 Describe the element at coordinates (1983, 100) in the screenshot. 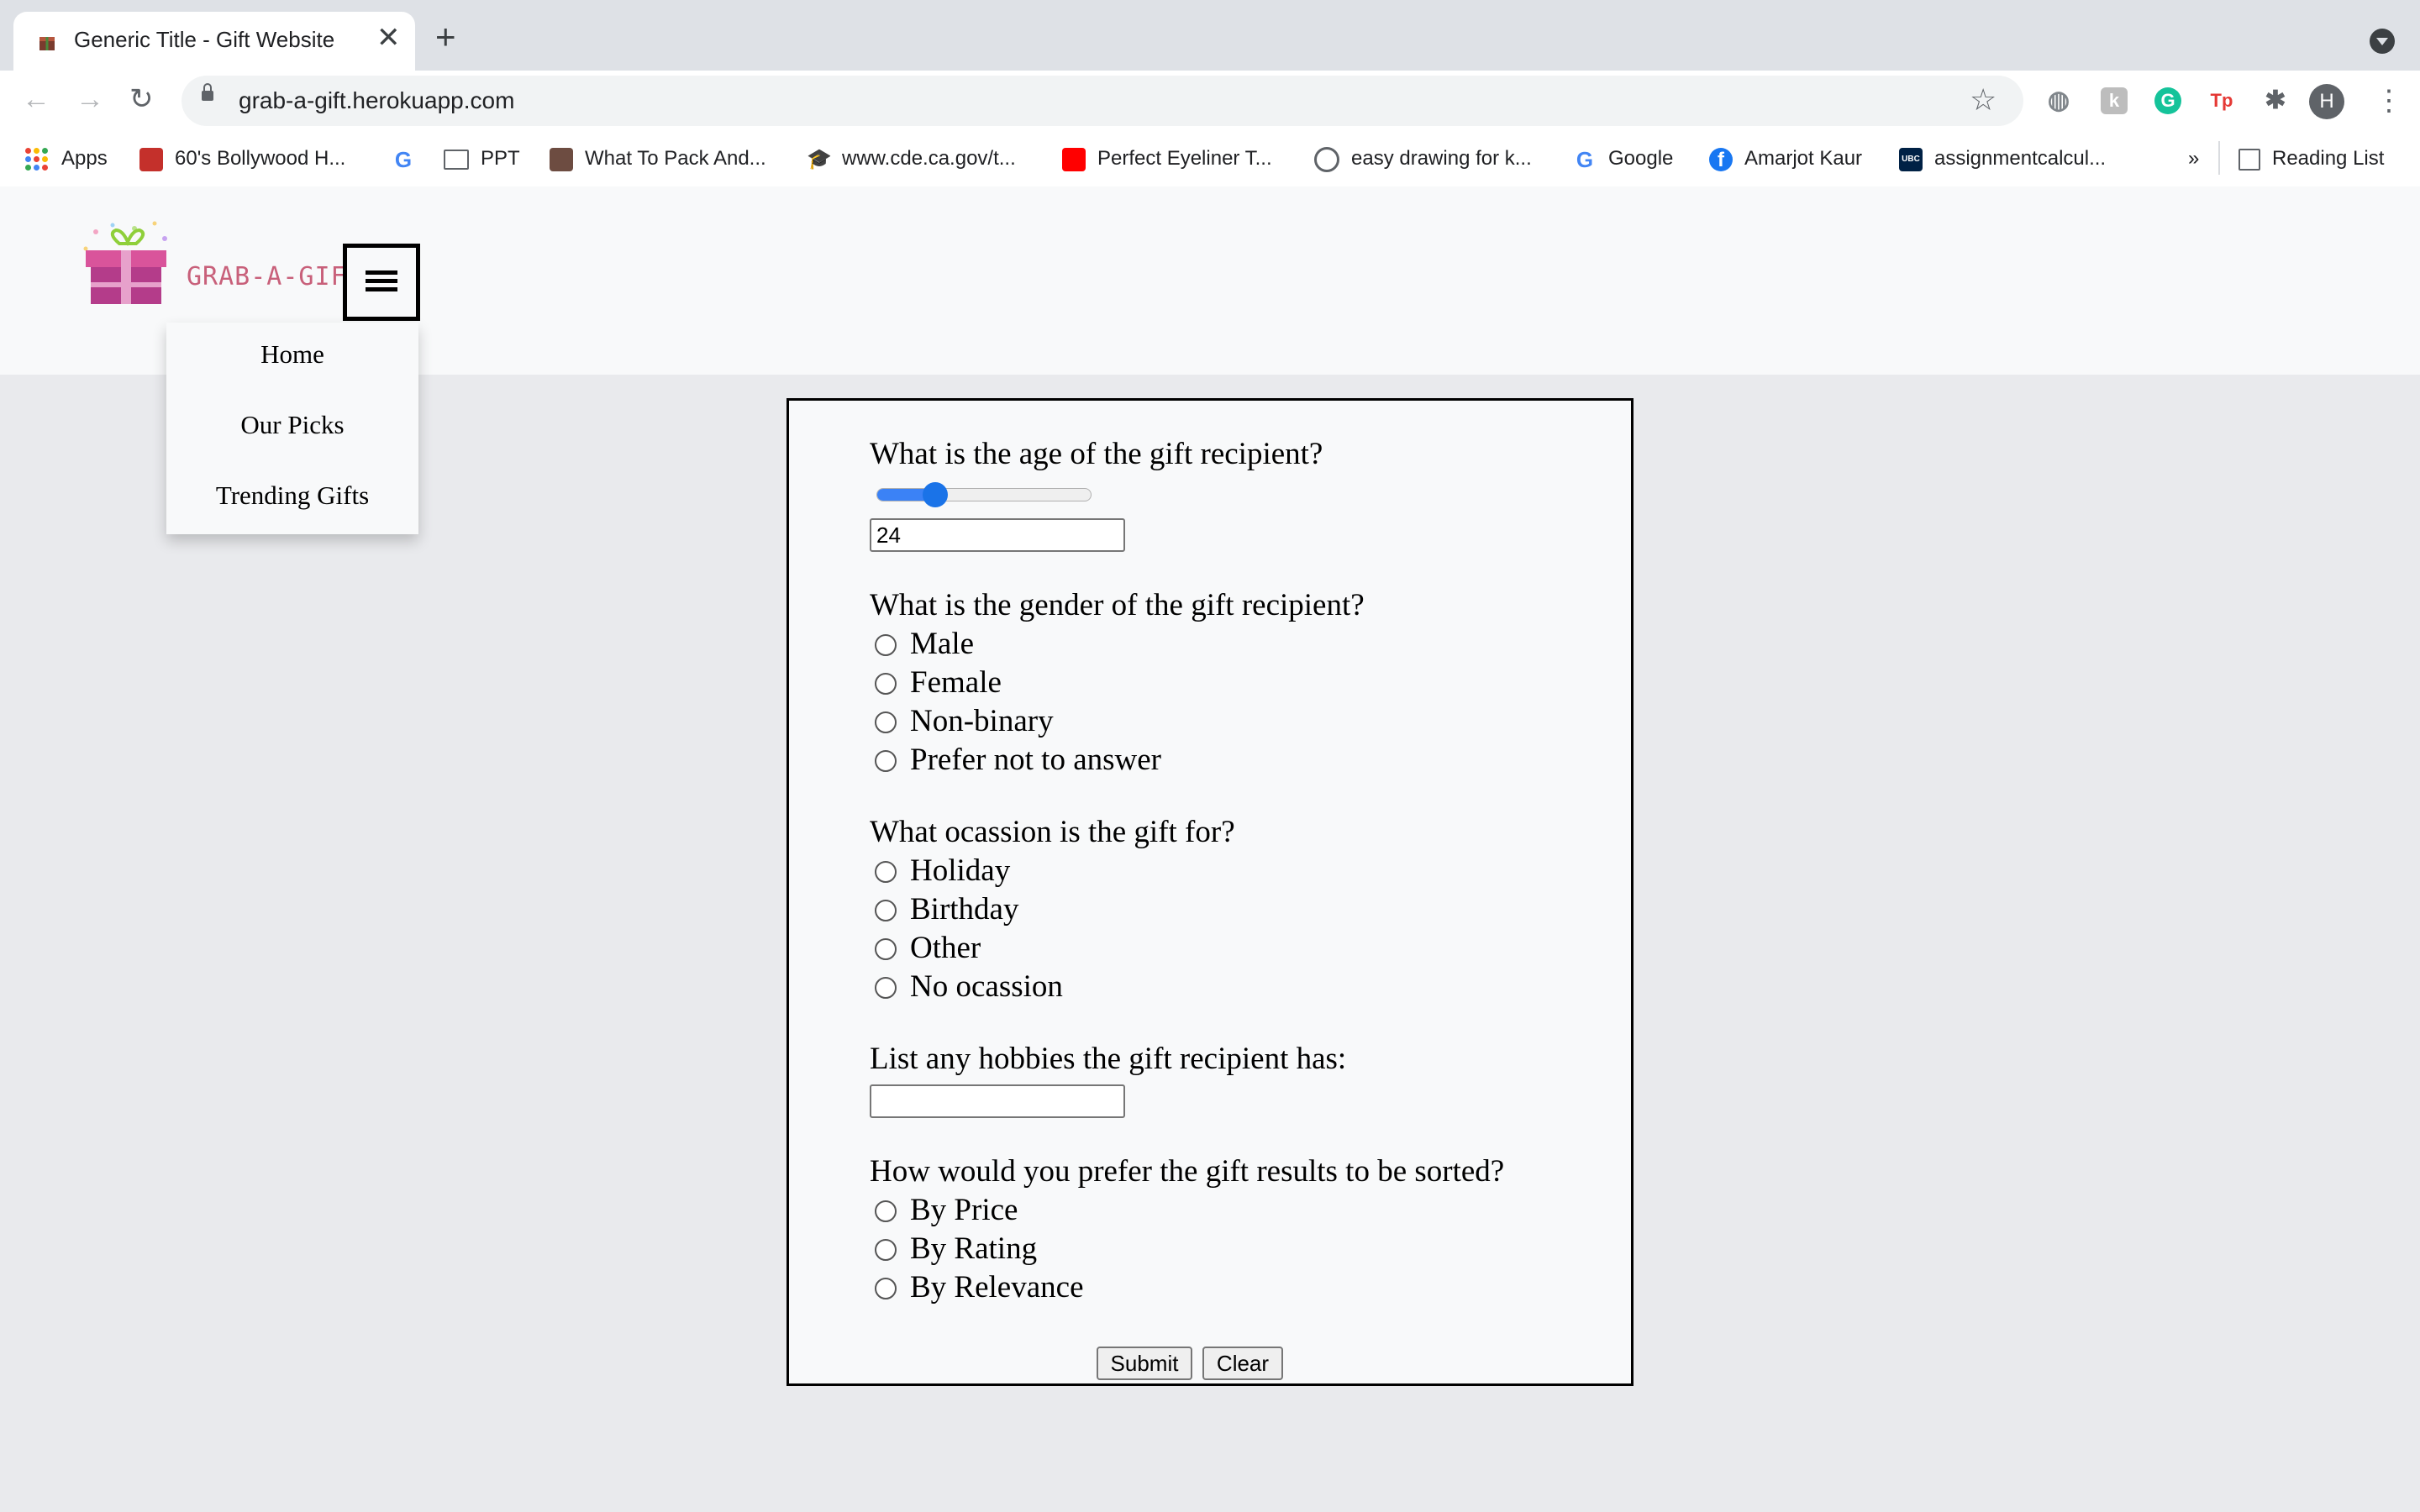

I see `bookmark-star-icon: ☆` at that location.